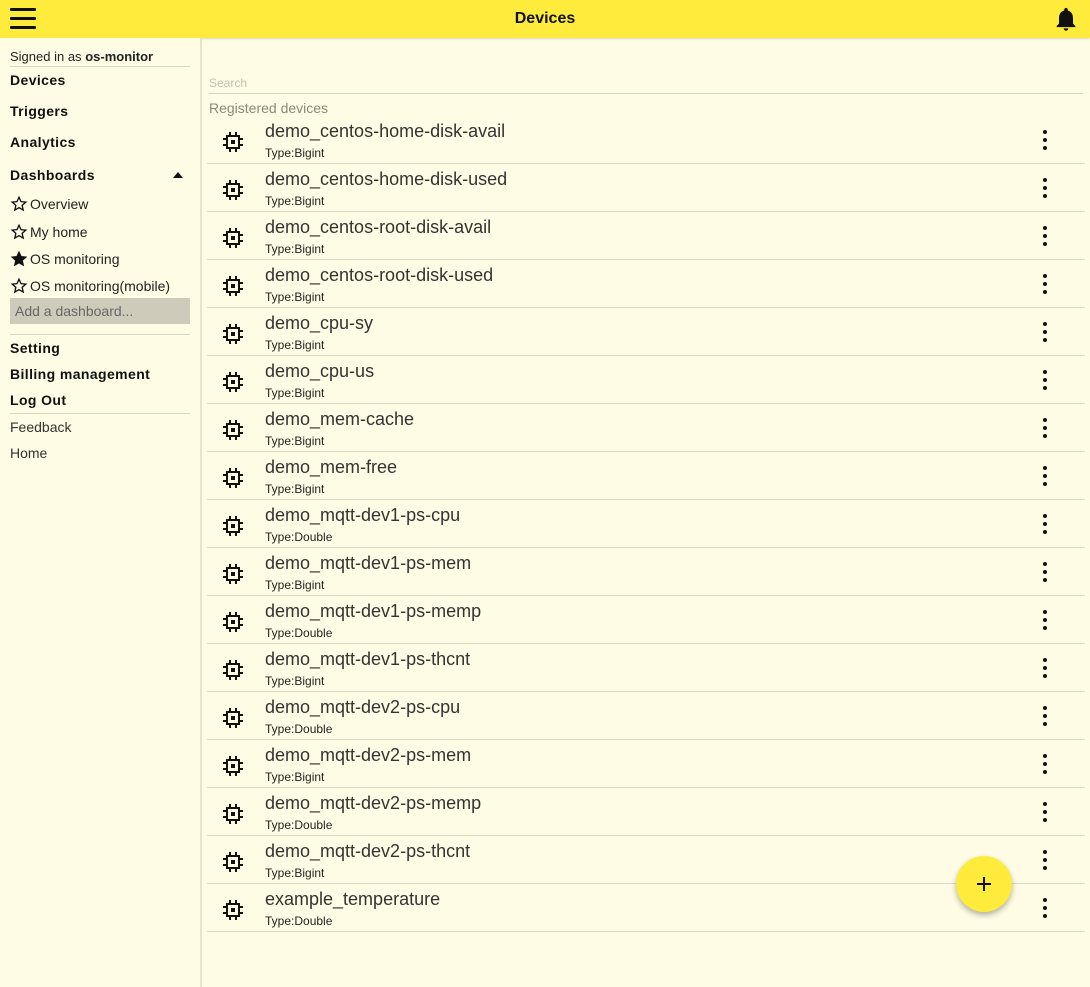  I want to click on search-input, so click(646, 83).